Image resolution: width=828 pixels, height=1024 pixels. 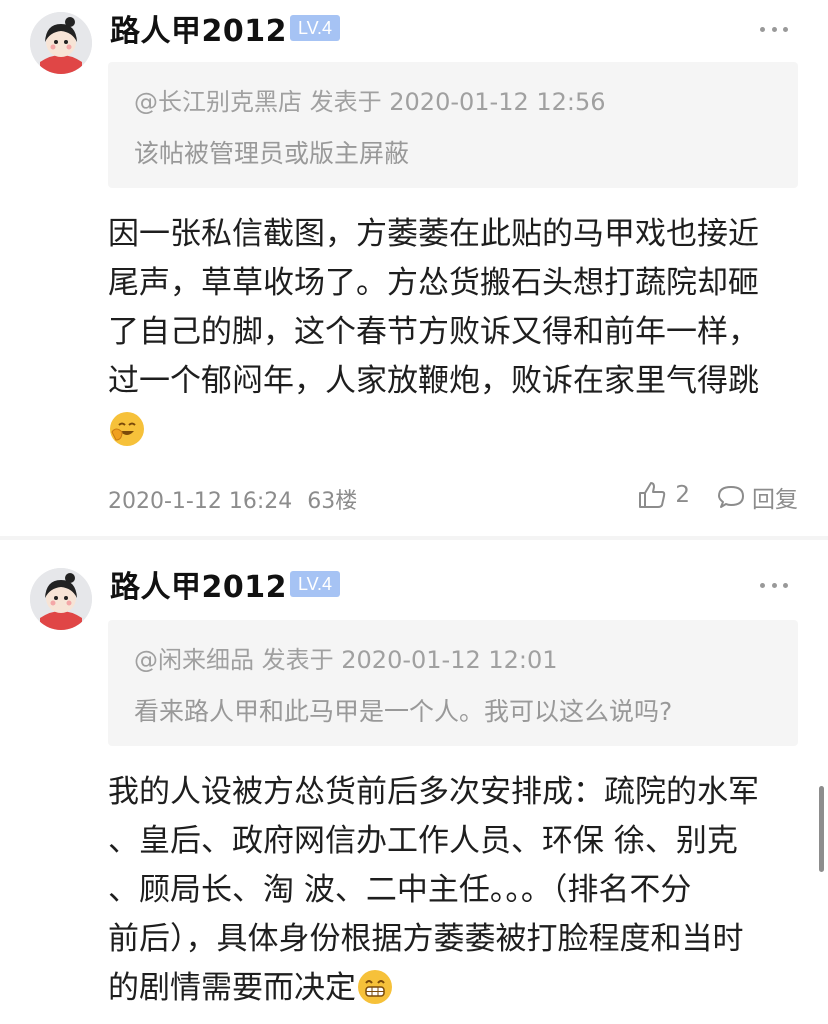 I want to click on content-line: 因一张私信截图，方萎萎在此贴的马甲戏也接近, so click(x=433, y=234).